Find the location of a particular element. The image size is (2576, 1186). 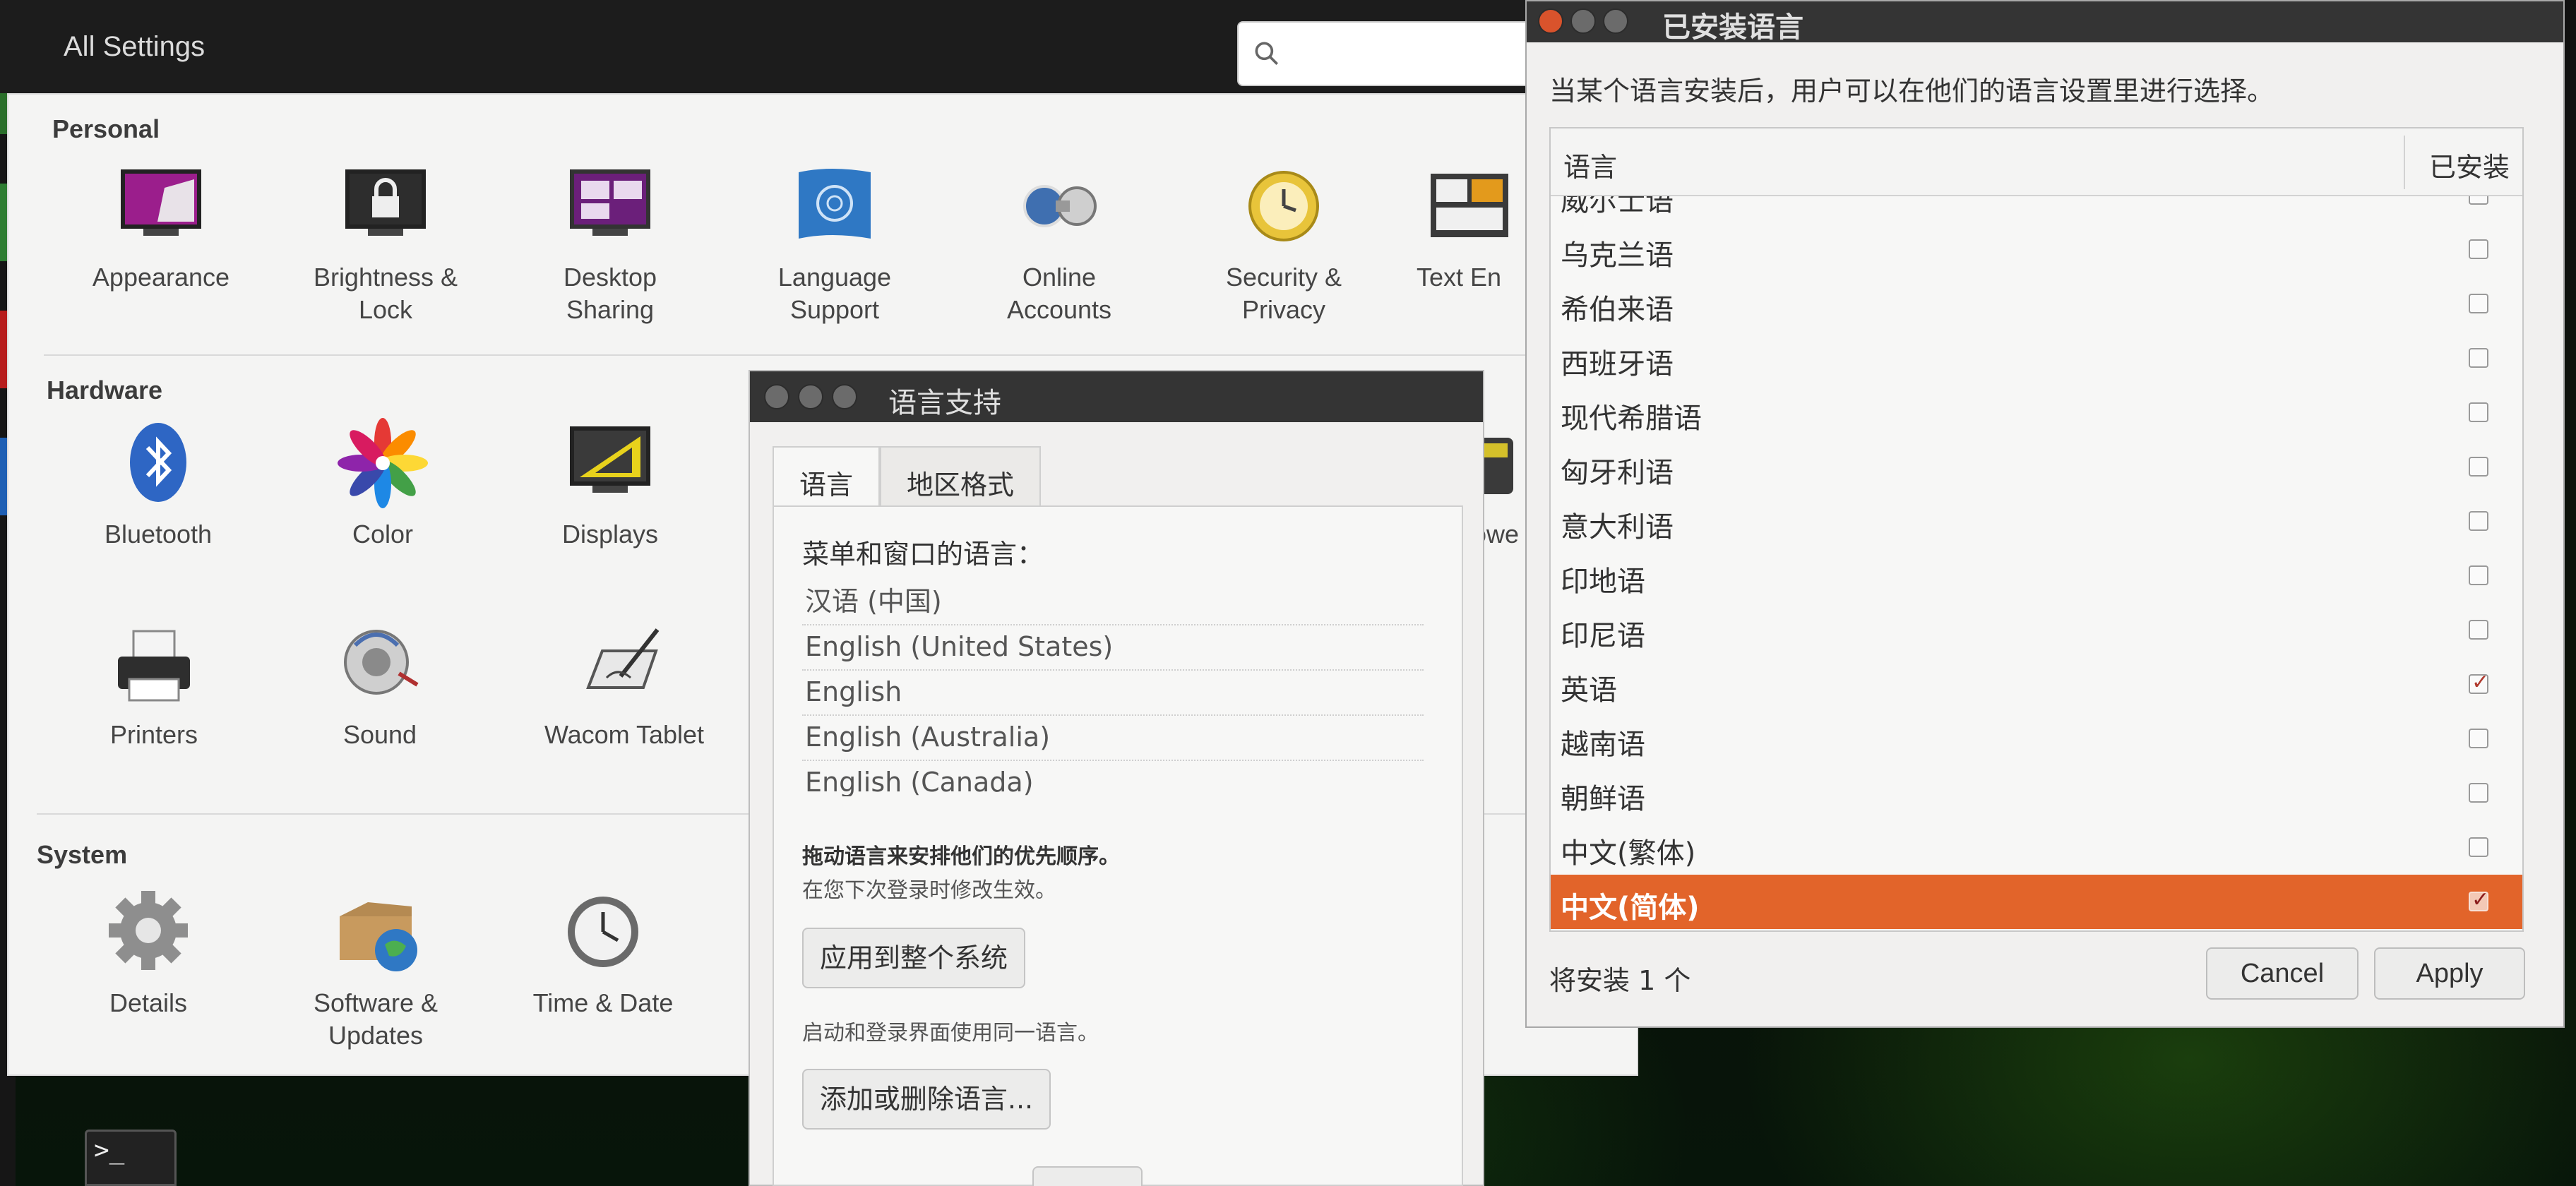

desktop-sharing-label: Desktop Sharing is located at coordinates (610, 293).